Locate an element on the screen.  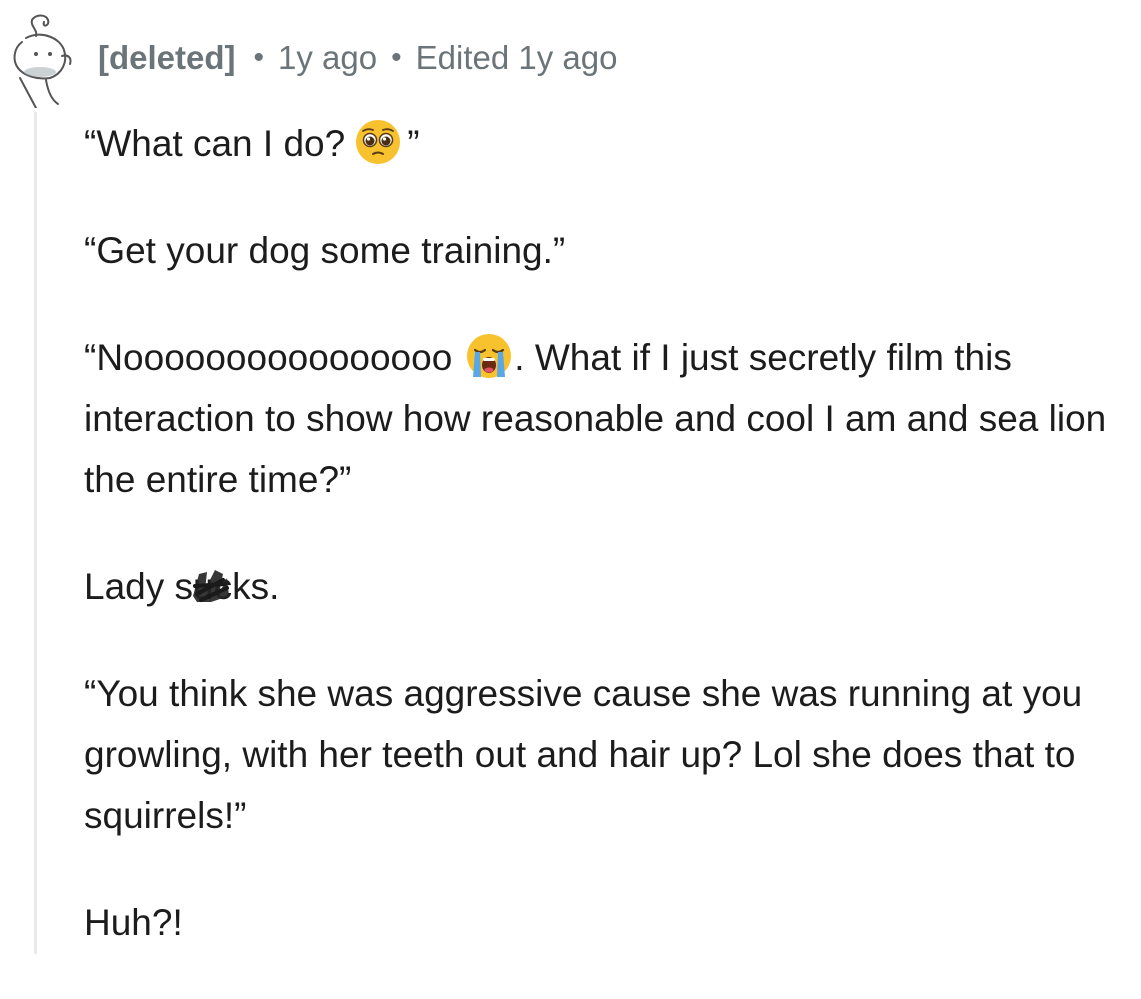
thread-line is located at coordinates (35, 533).